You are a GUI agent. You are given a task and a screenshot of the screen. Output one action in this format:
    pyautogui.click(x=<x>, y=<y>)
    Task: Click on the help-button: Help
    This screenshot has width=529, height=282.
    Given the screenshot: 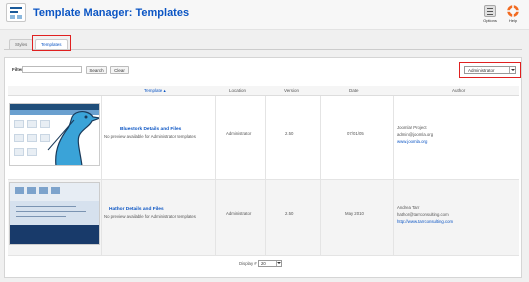 What is the action you would take?
    pyautogui.click(x=513, y=15)
    